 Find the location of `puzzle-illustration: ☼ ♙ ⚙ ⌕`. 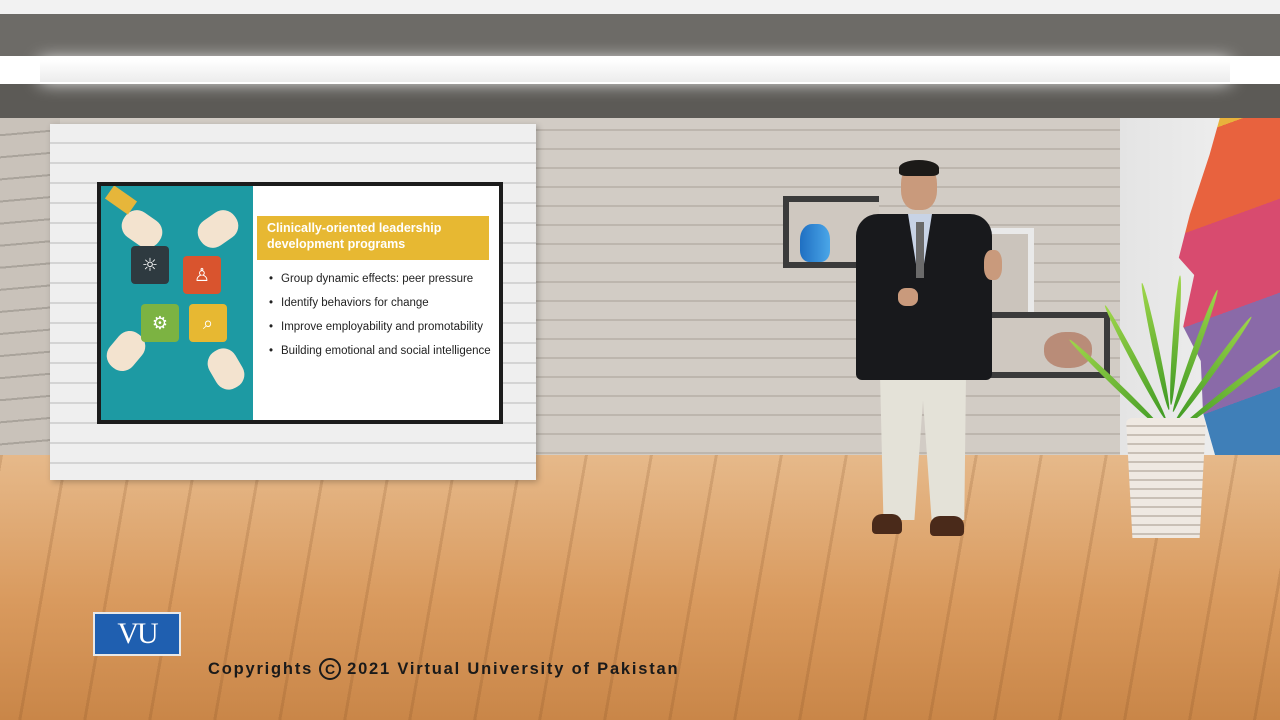

puzzle-illustration: ☼ ♙ ⚙ ⌕ is located at coordinates (177, 303).